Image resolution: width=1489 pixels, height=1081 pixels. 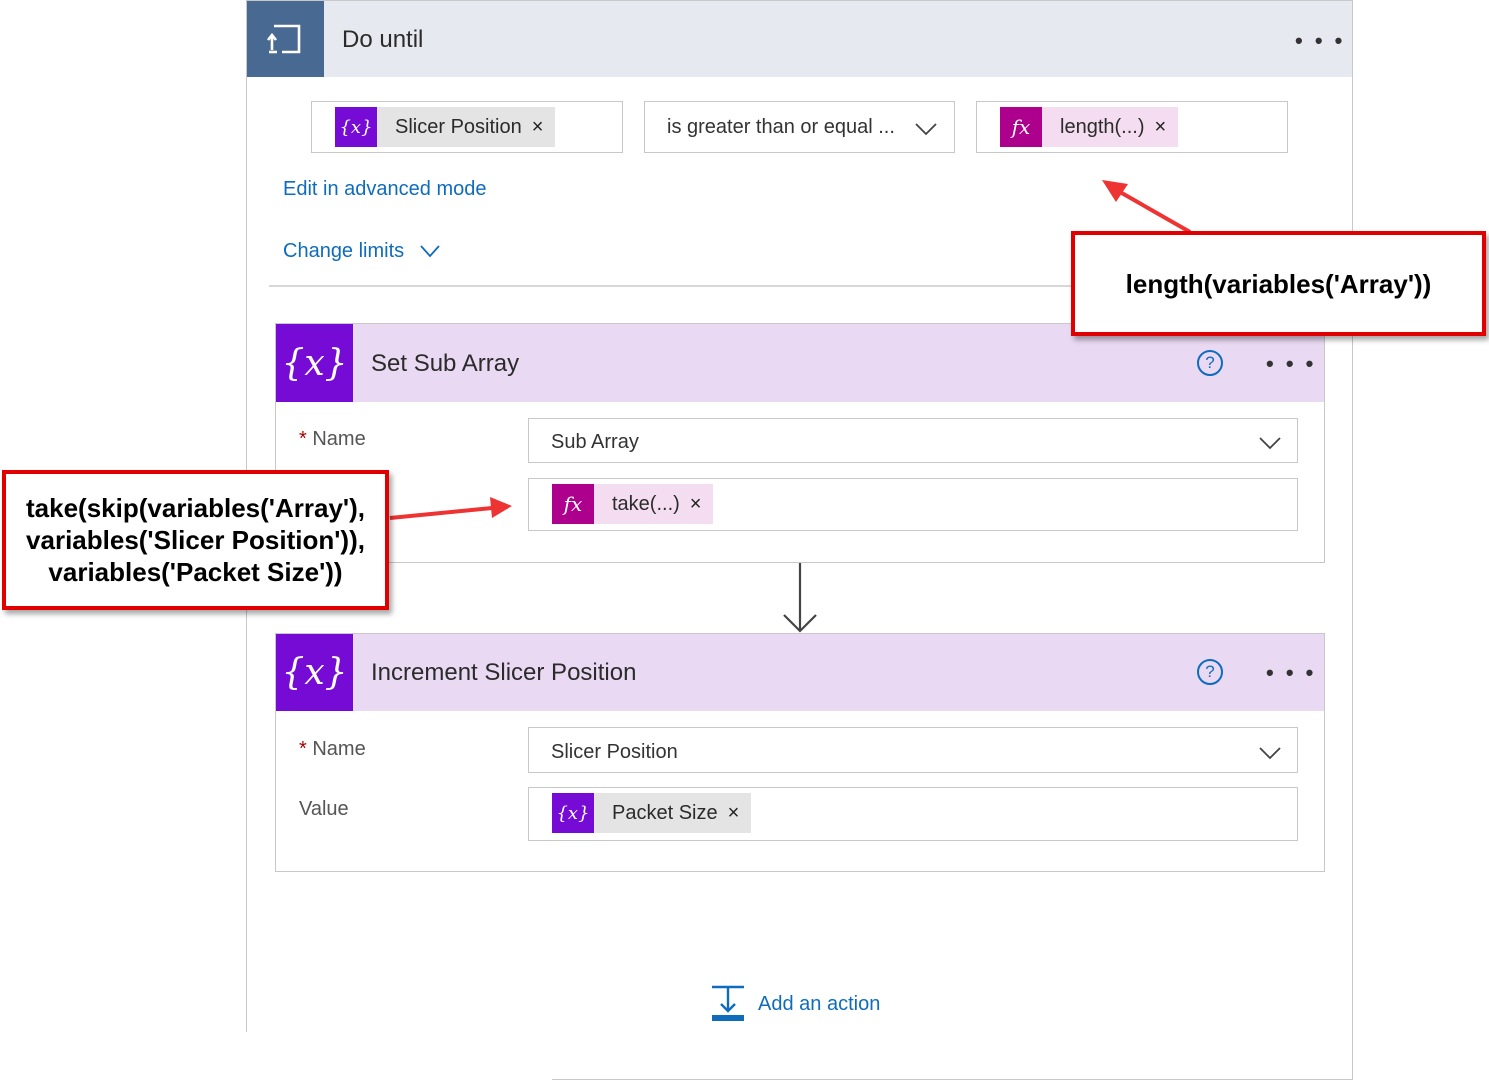 What do you see at coordinates (458, 126) in the screenshot?
I see `token-label: Slicer Position` at bounding box center [458, 126].